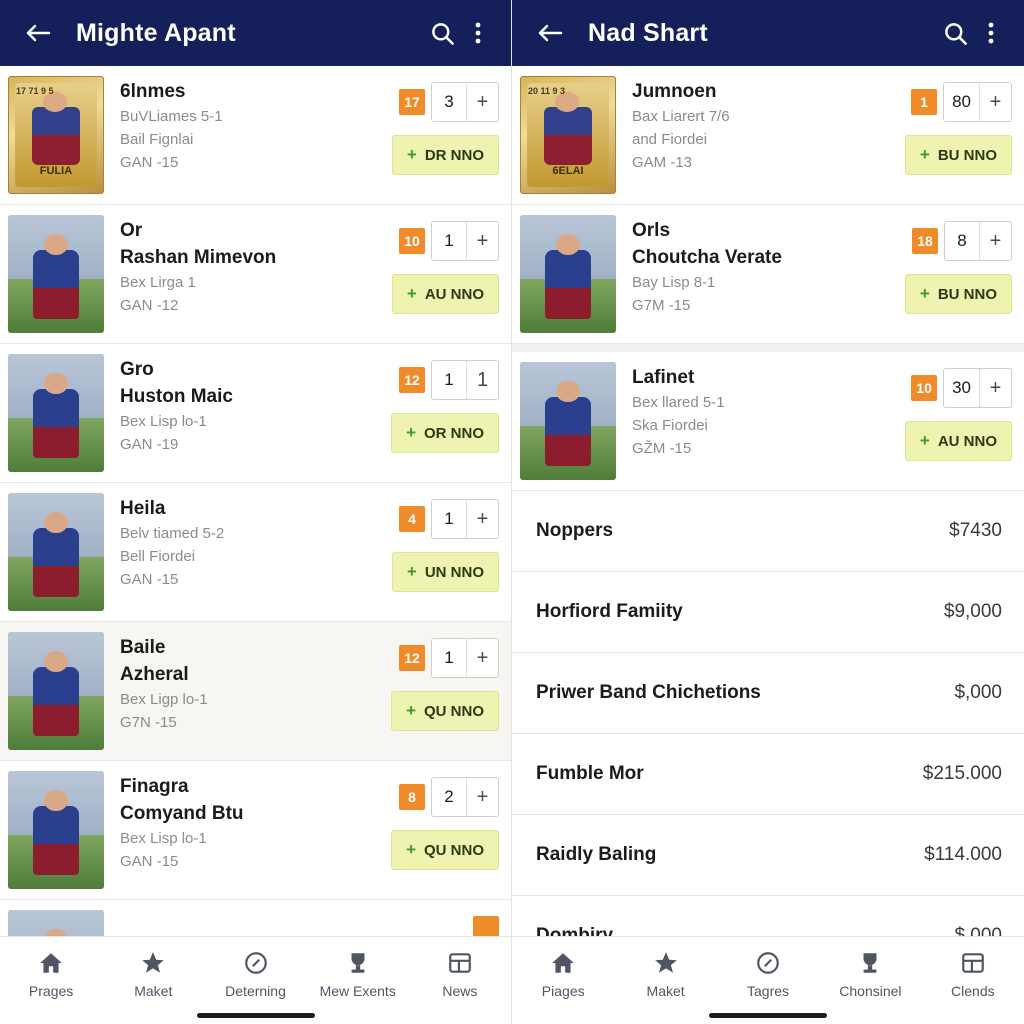 This screenshot has height=1024, width=1024. What do you see at coordinates (978, 241) in the screenshot?
I see `quantity-stepper: 8 +` at bounding box center [978, 241].